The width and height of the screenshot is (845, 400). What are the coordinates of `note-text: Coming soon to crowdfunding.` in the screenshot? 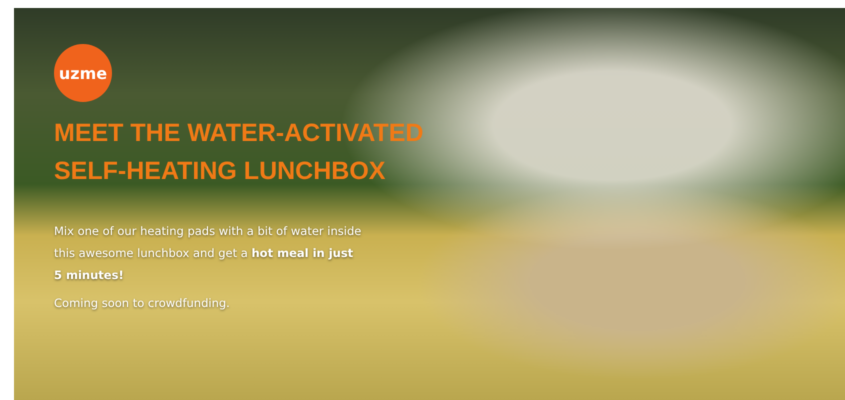 It's located at (142, 303).